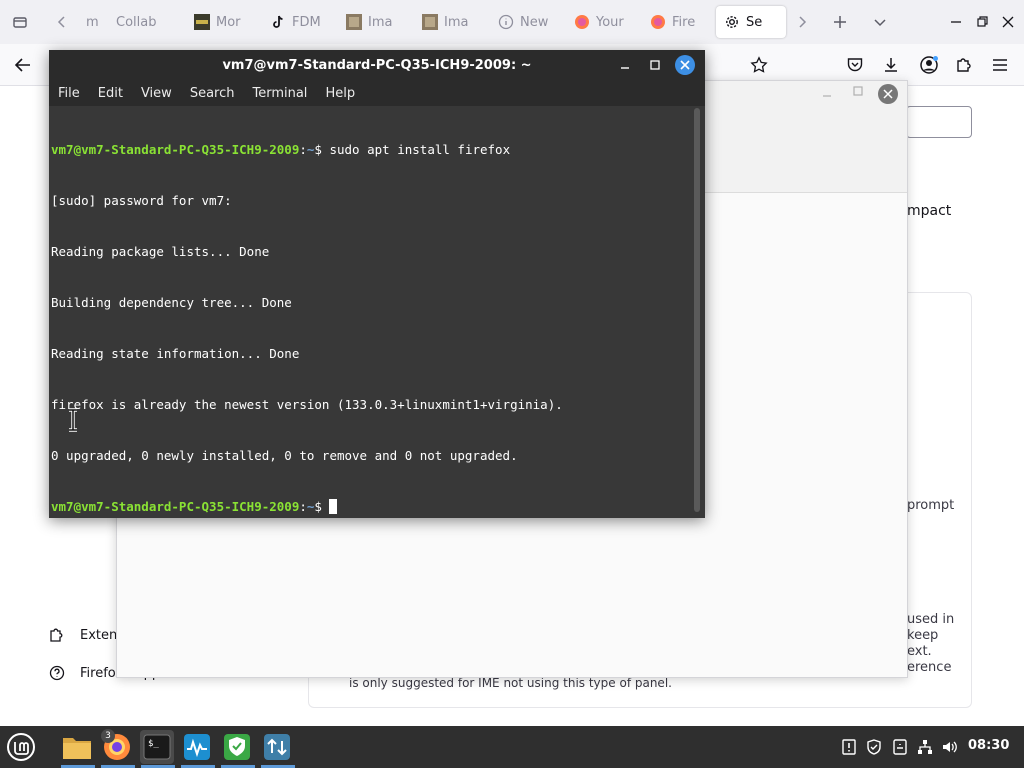 This screenshot has height=768, width=1024. Describe the element at coordinates (929, 667) in the screenshot. I see `erence-fragment: erence` at that location.